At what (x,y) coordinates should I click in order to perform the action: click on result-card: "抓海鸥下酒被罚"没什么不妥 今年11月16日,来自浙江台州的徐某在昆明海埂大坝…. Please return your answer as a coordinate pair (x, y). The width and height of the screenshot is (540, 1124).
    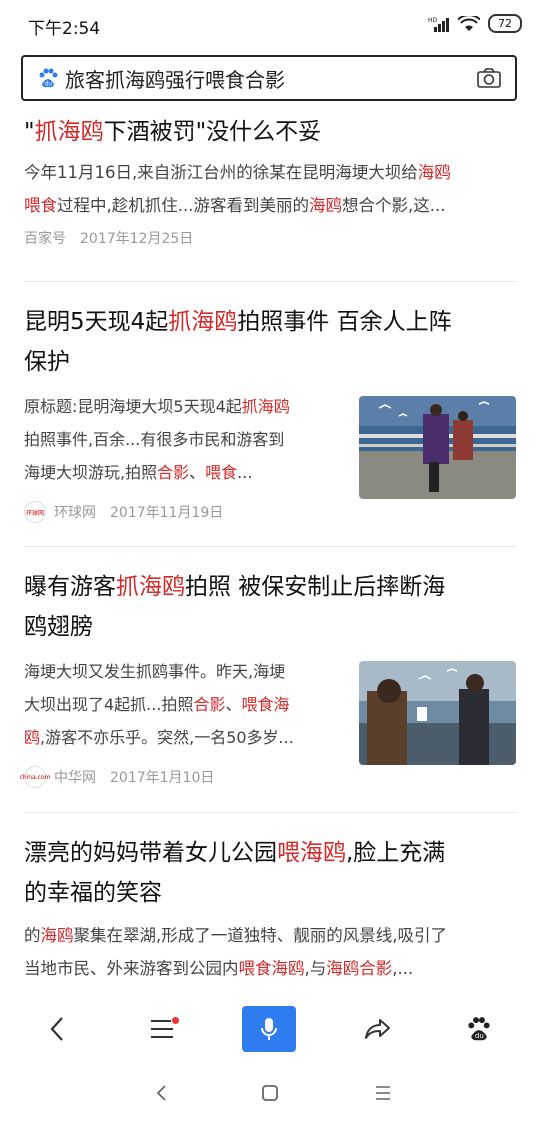
    Looking at the image, I should click on (270, 180).